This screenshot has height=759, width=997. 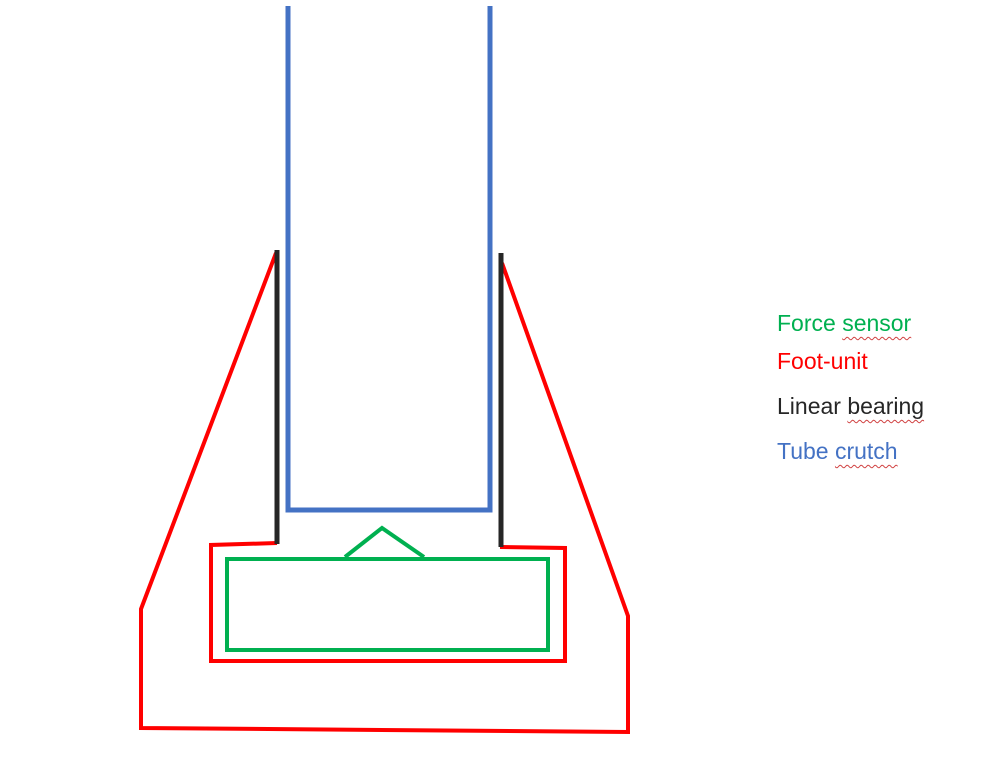 I want to click on tube-crutch-shape, so click(x=389, y=259).